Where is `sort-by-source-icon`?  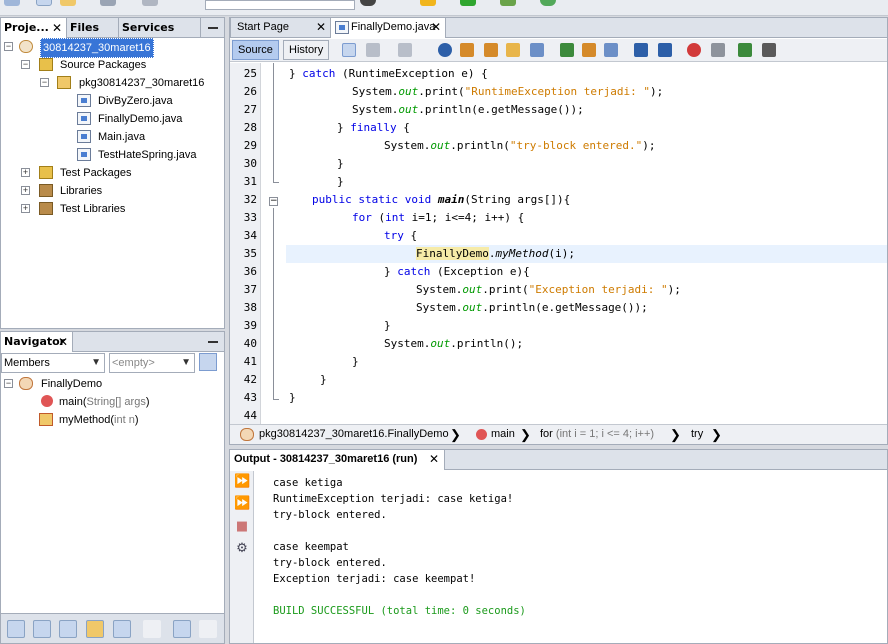
sort-by-source-icon is located at coordinates (152, 629).